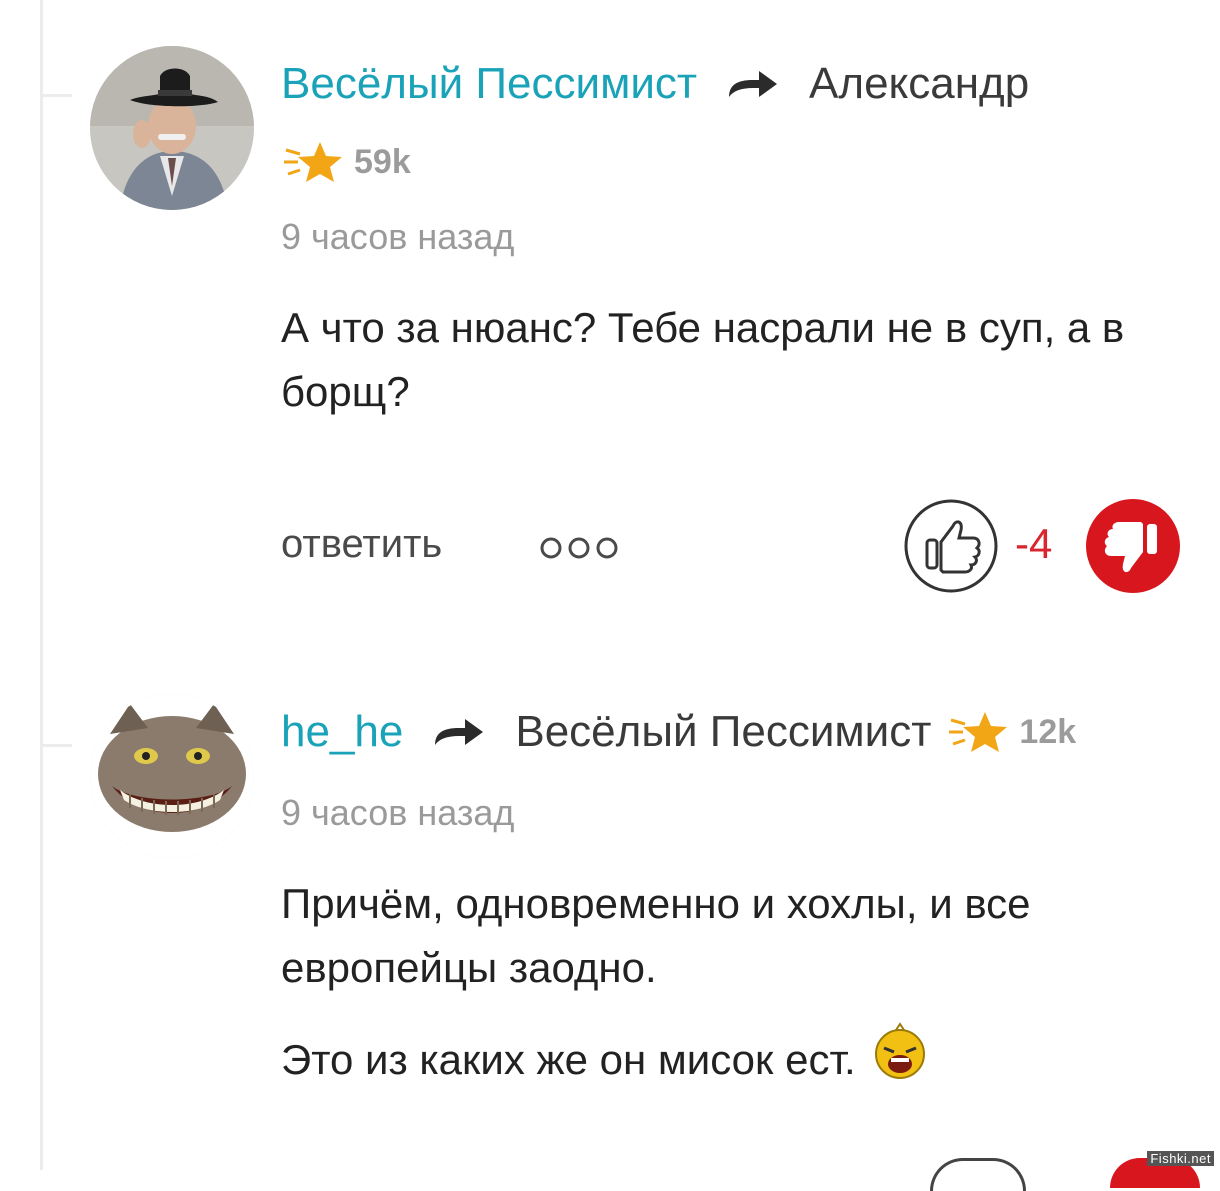  I want to click on vote-score: -4, so click(1034, 543).